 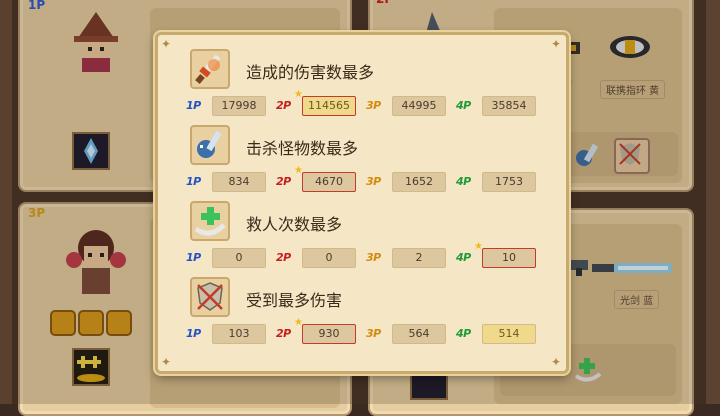 I want to click on value-2p: 0, so click(x=329, y=258).